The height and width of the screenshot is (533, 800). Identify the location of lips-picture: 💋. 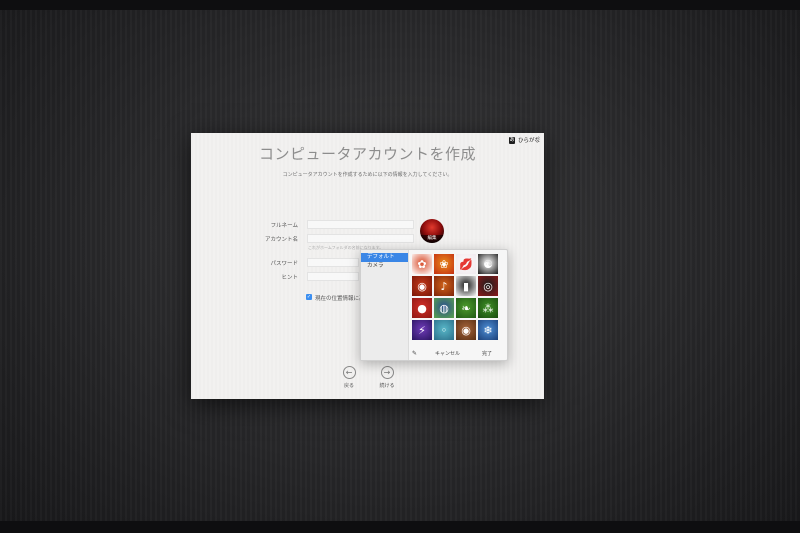
(466, 264).